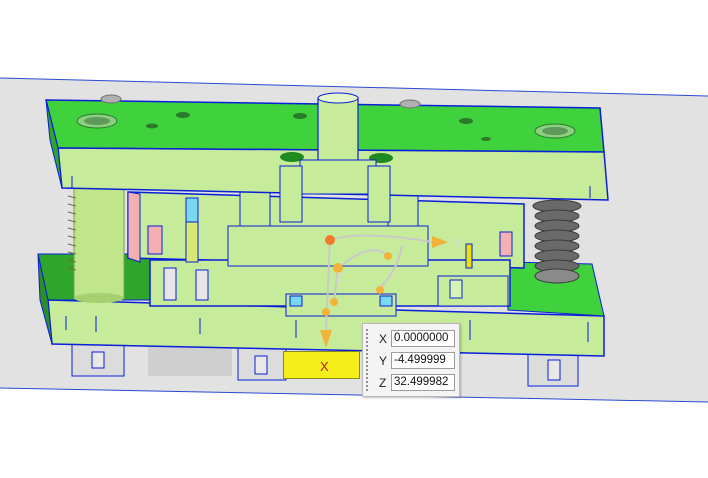 This screenshot has height=478, width=708. I want to click on coord-row-x: X 0.0000000, so click(416, 339).